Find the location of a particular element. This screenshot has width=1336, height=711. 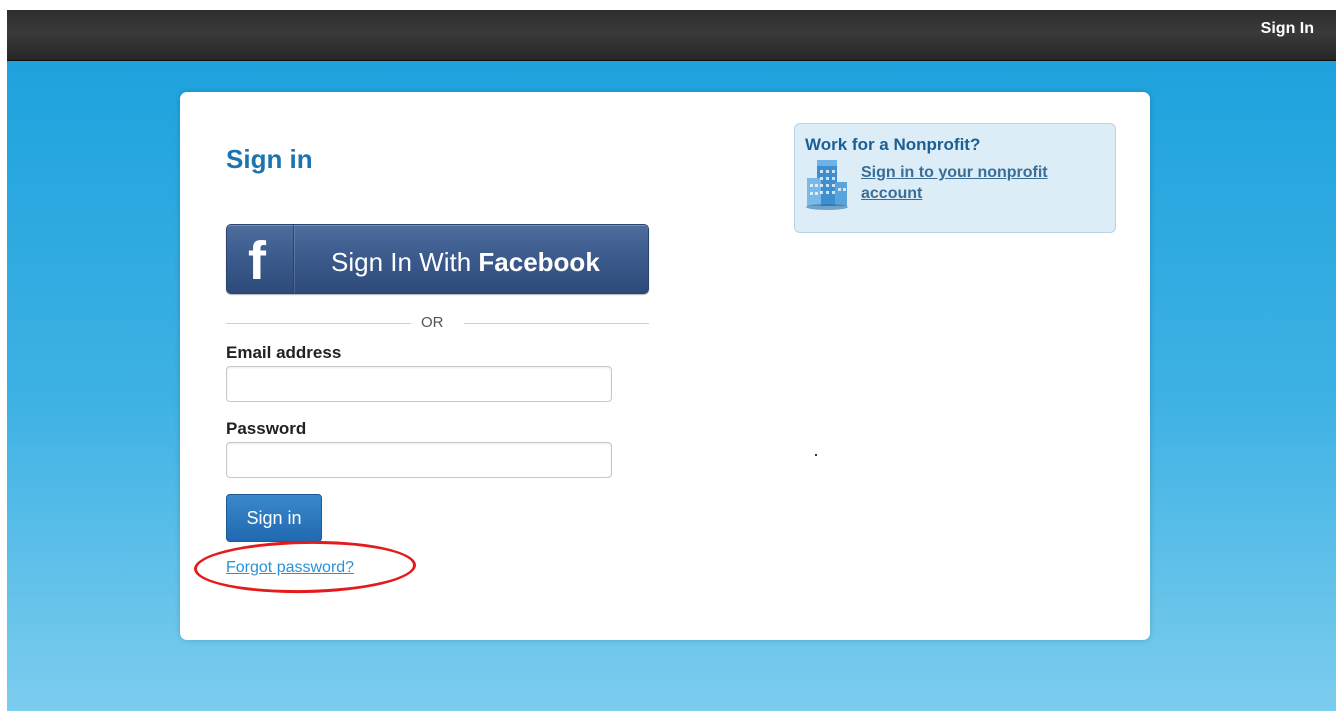

facebook-signin-button: f Sign In With Facebook is located at coordinates (437, 259).